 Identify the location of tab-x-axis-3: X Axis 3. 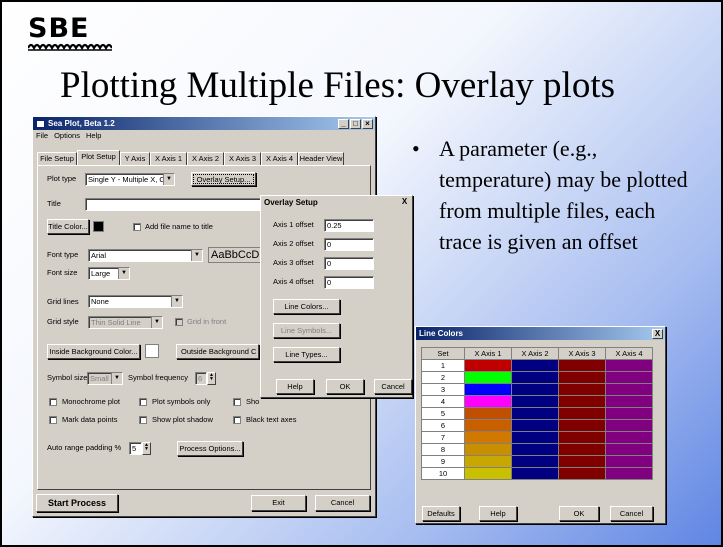
(242, 158).